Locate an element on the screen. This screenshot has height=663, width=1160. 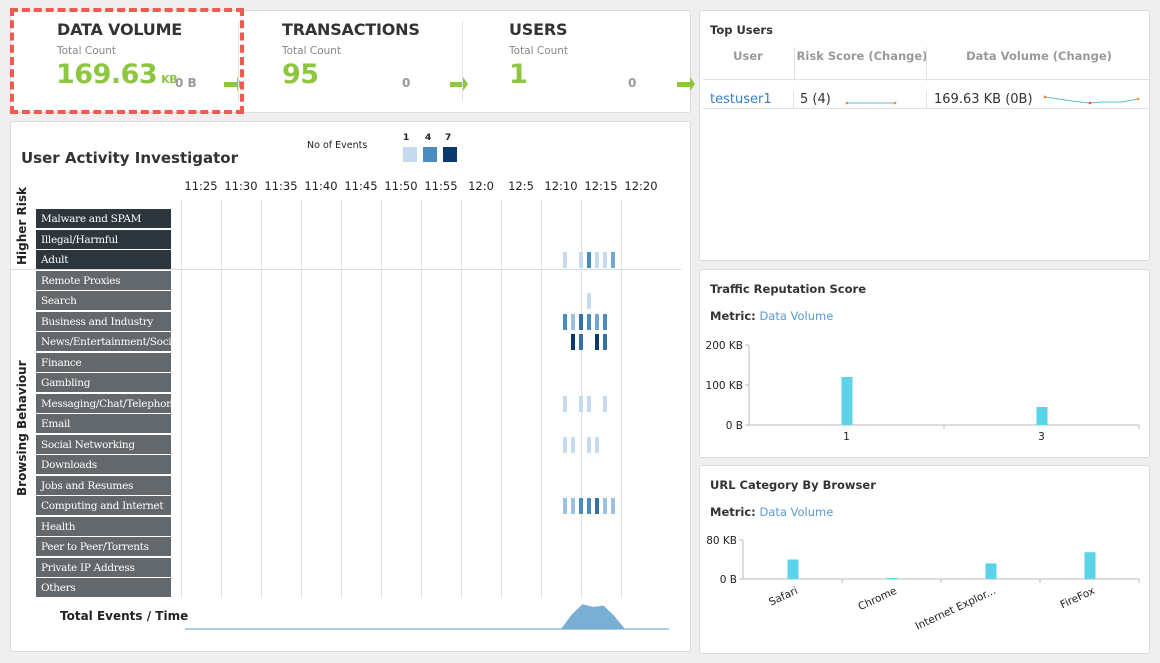
category-row: Health is located at coordinates (103, 526).